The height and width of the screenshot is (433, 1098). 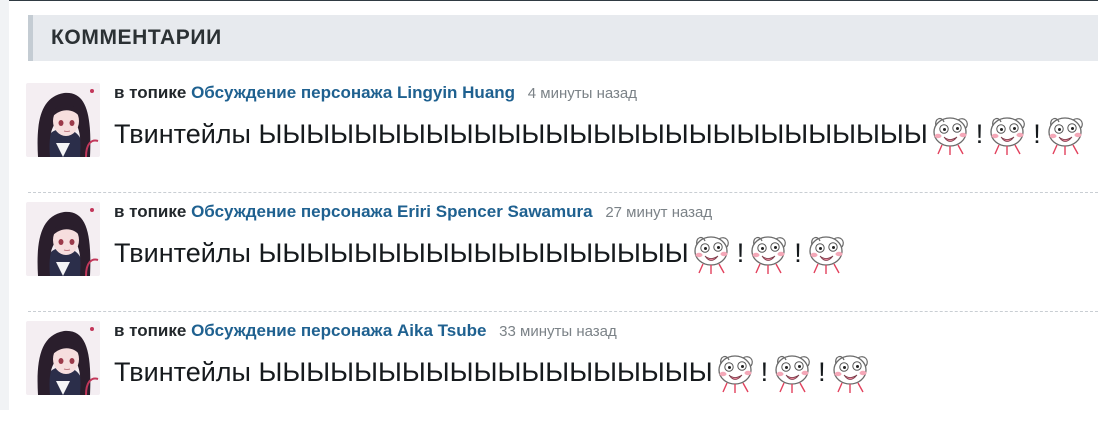 I want to click on comment-text: Твинтейлы ЫЫЫЫЫЫЫЫЫЫЫЫЫЫЫЫЫЫЫ, so click(x=413, y=372).